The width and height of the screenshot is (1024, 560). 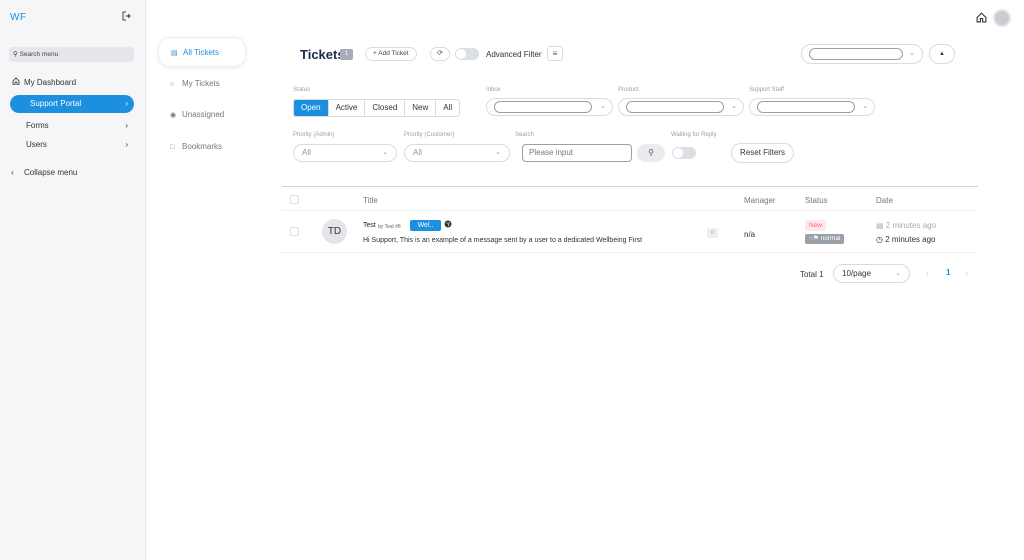 I want to click on select-input, so click(x=856, y=54).